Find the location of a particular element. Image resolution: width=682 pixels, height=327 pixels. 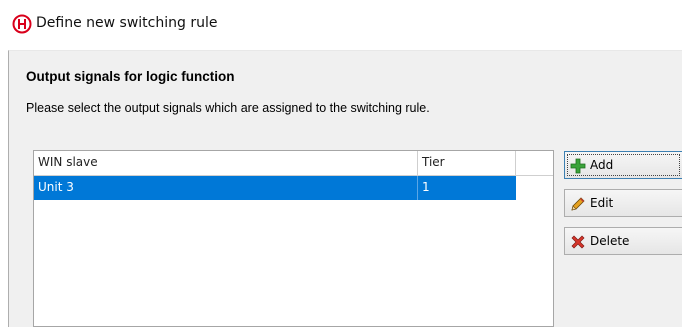

app-logo-icon is located at coordinates (22, 24).